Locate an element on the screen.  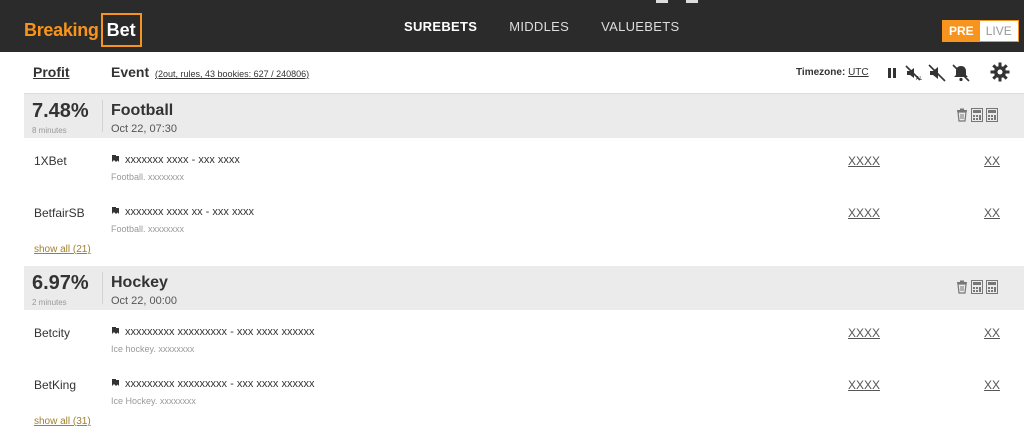
logo-text-breaking: Breaking is located at coordinates (61, 29).